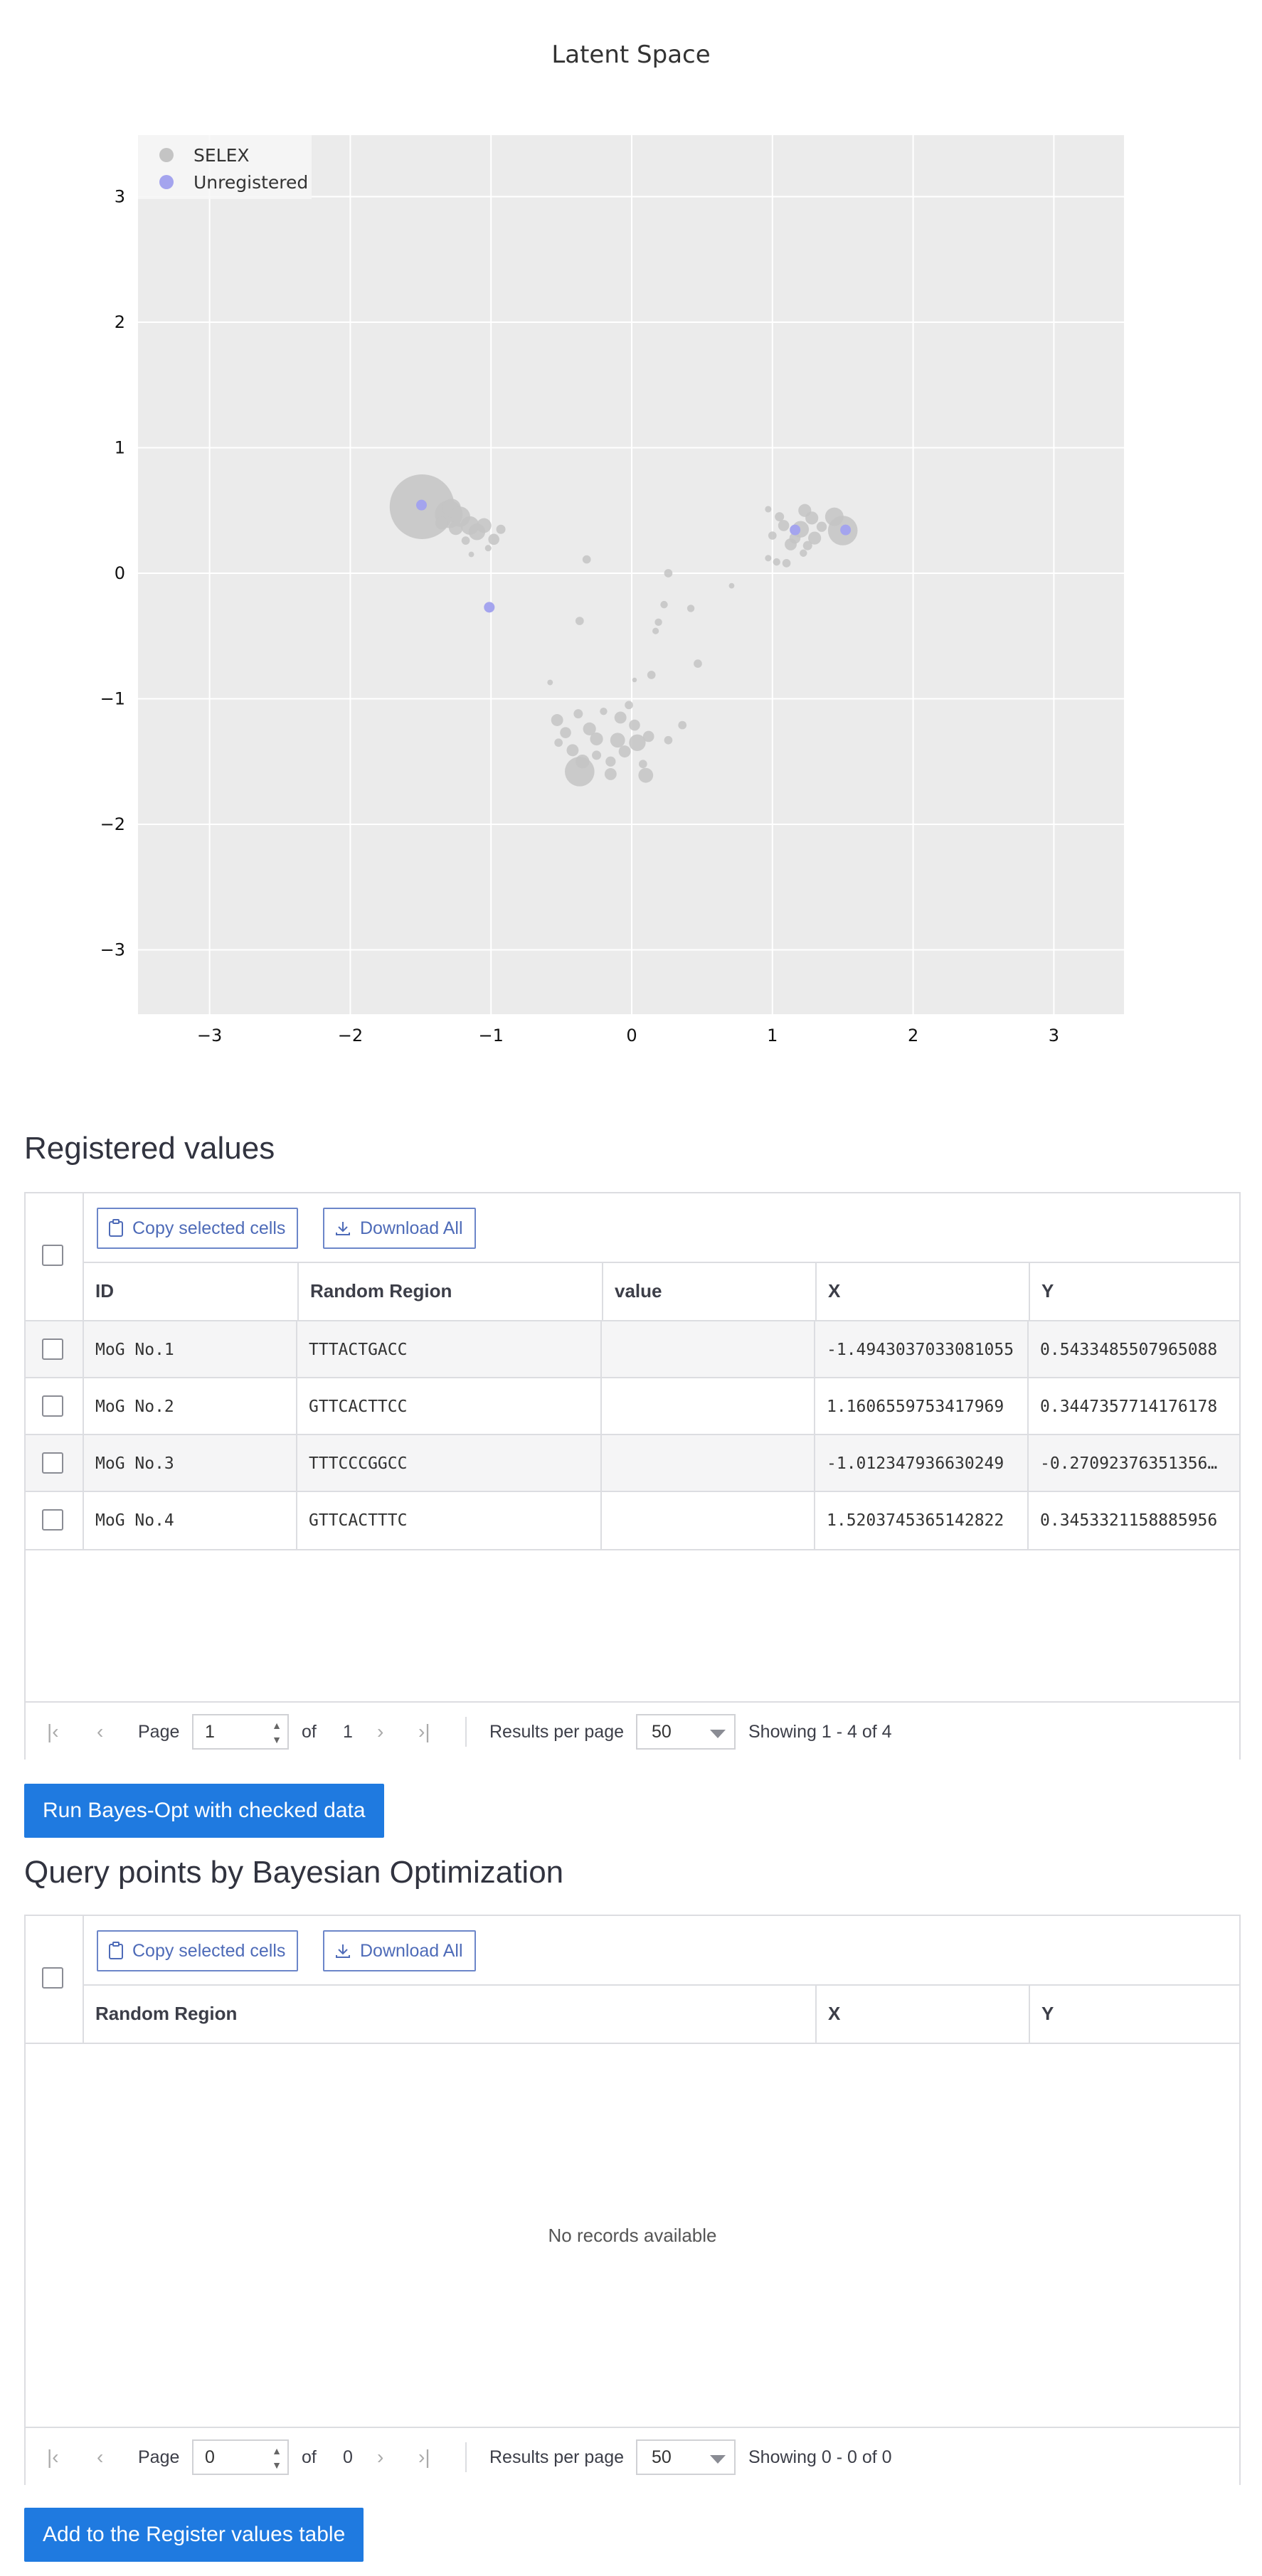 The image size is (1262, 2576). What do you see at coordinates (1134, 1349) in the screenshot?
I see `cell-y: 0.5433485507965088` at bounding box center [1134, 1349].